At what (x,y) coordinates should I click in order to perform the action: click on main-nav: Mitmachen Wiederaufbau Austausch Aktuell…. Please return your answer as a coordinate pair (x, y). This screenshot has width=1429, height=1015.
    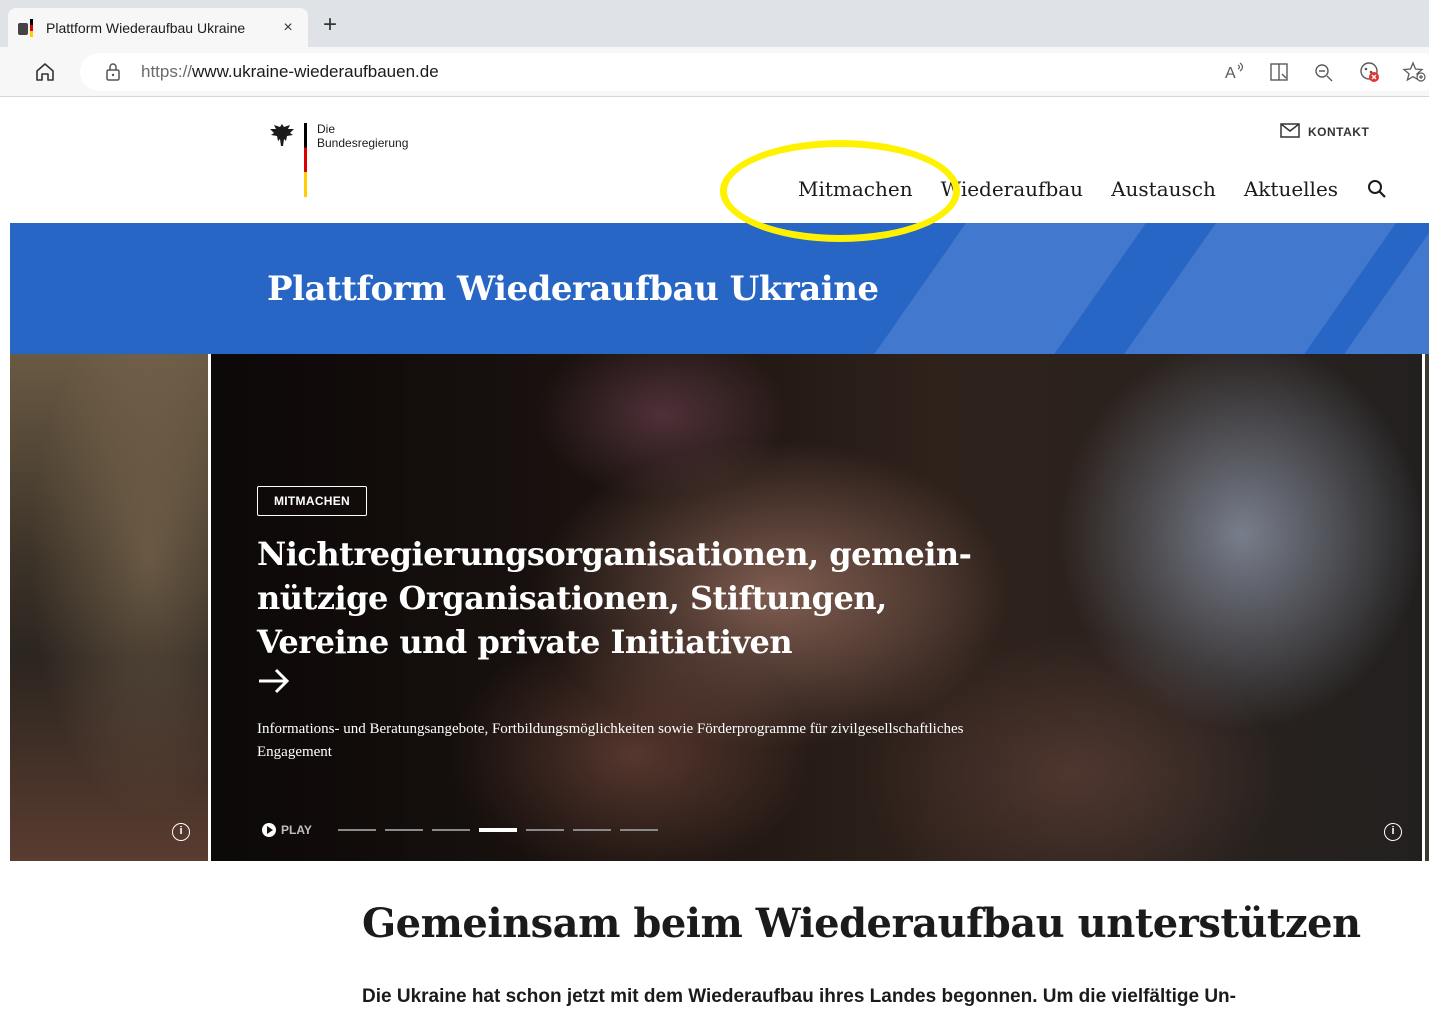
    Looking at the image, I should click on (1093, 189).